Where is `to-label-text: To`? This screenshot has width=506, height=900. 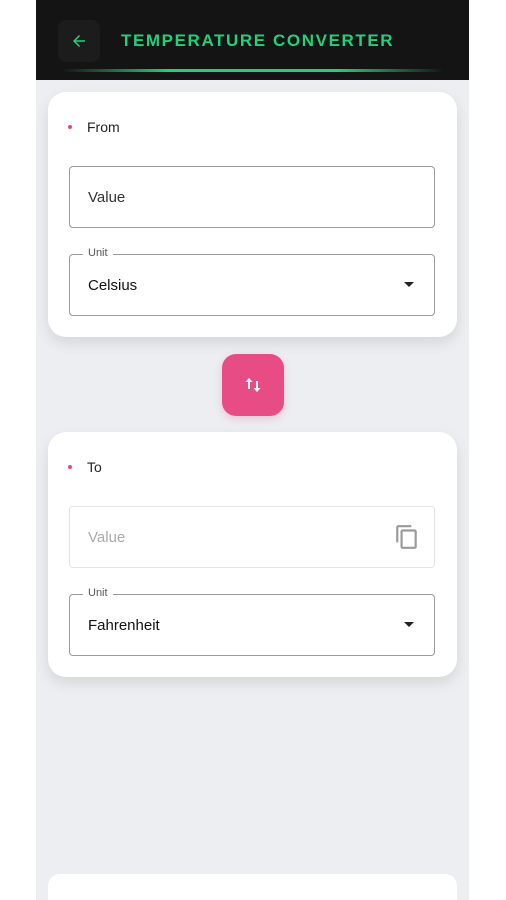
to-label-text: To is located at coordinates (94, 467).